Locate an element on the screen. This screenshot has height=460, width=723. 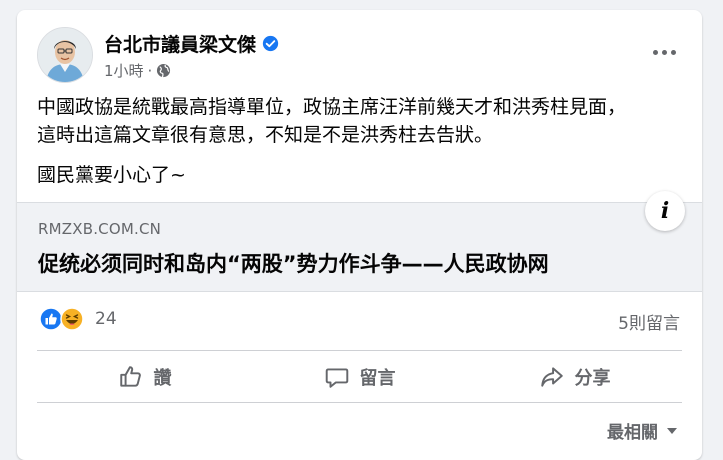
more-options-button is located at coordinates (664, 52).